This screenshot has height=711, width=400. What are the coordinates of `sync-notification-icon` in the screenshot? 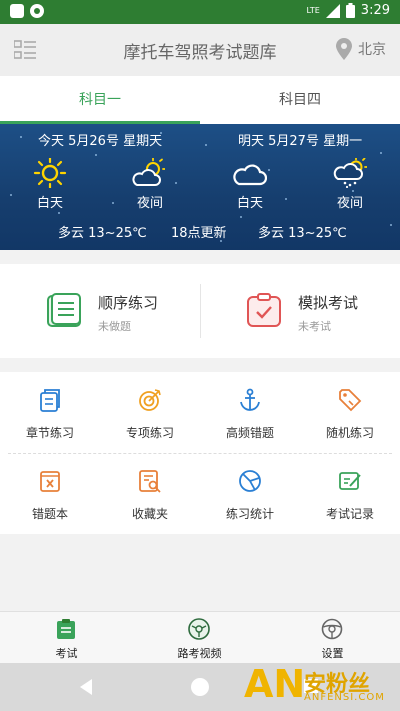 It's located at (37, 11).